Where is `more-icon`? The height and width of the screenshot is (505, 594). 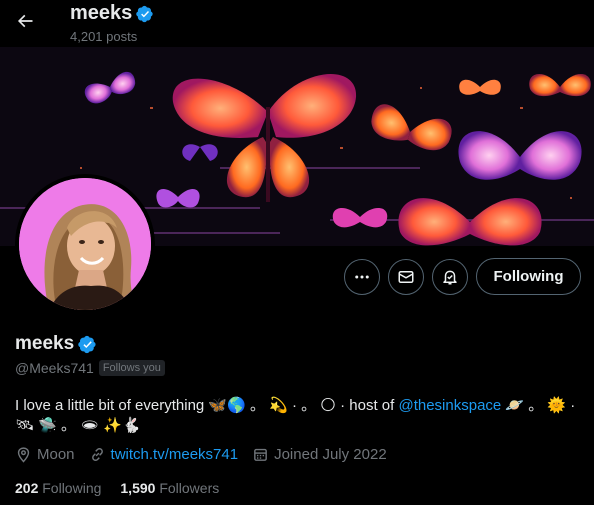
more-icon is located at coordinates (362, 277).